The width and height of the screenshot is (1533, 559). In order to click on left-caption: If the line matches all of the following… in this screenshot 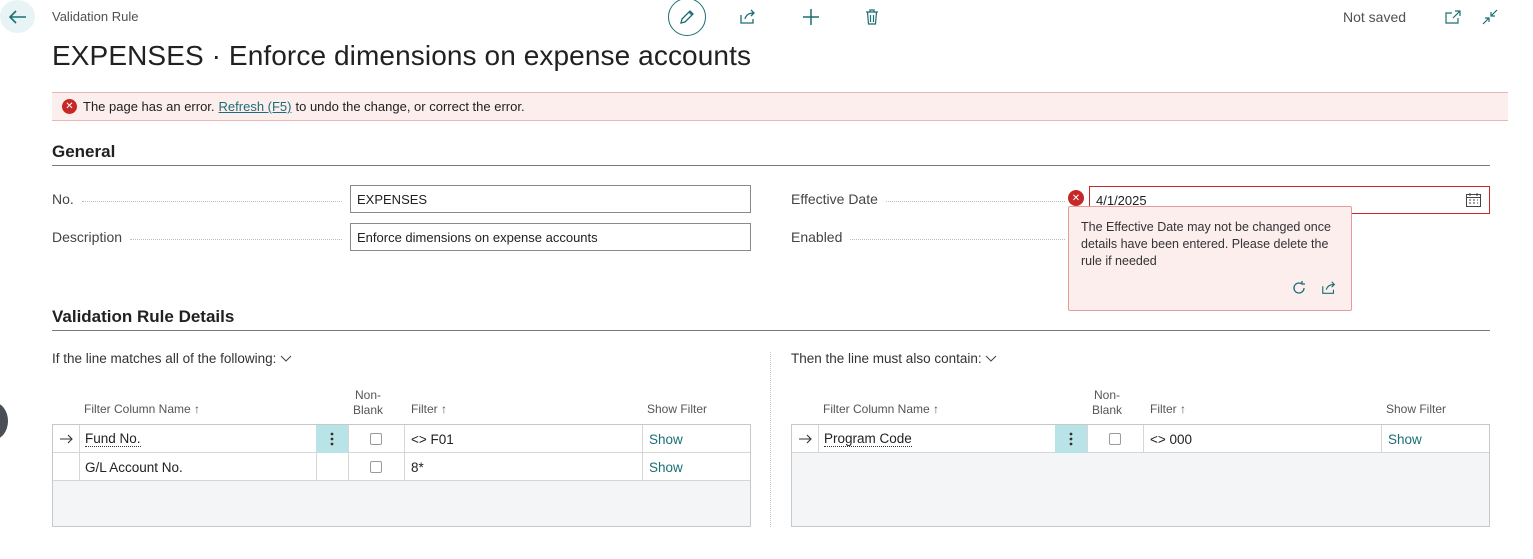, I will do `click(172, 358)`.